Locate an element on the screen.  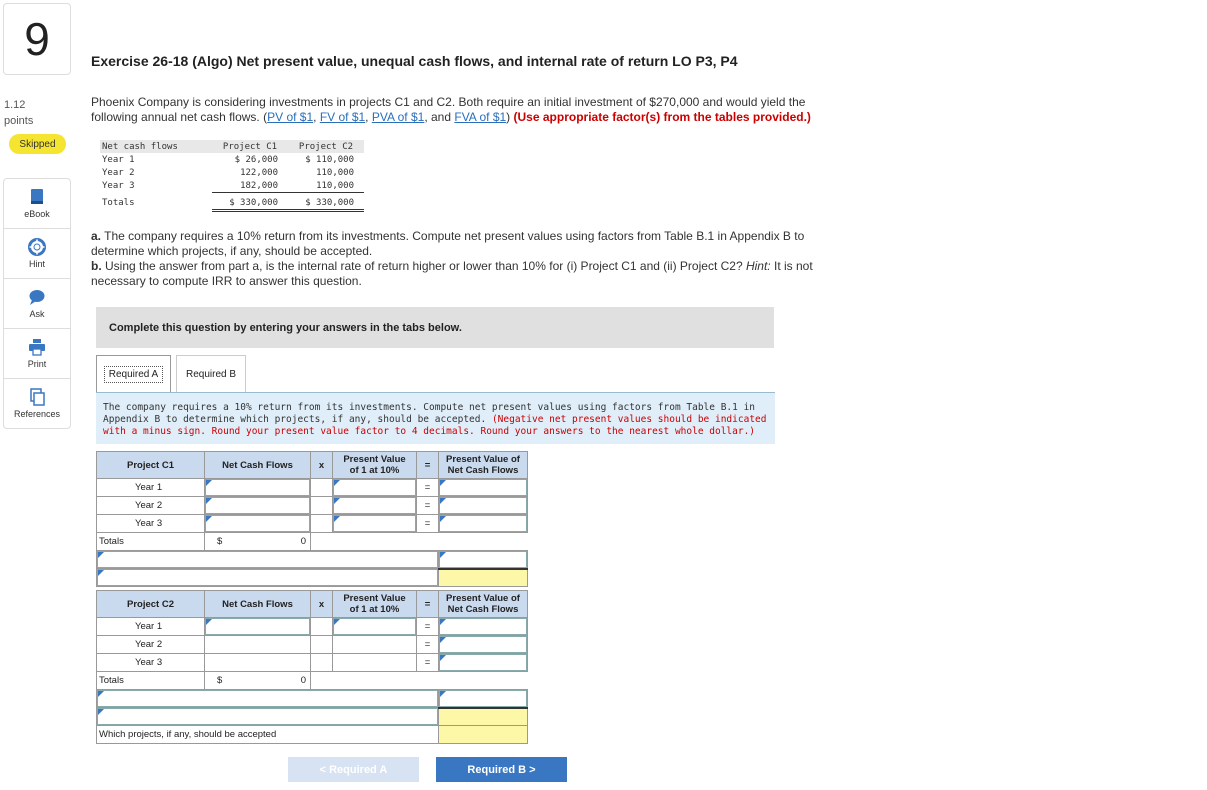
link-pv-of-1: PV of $1 is located at coordinates (290, 117).